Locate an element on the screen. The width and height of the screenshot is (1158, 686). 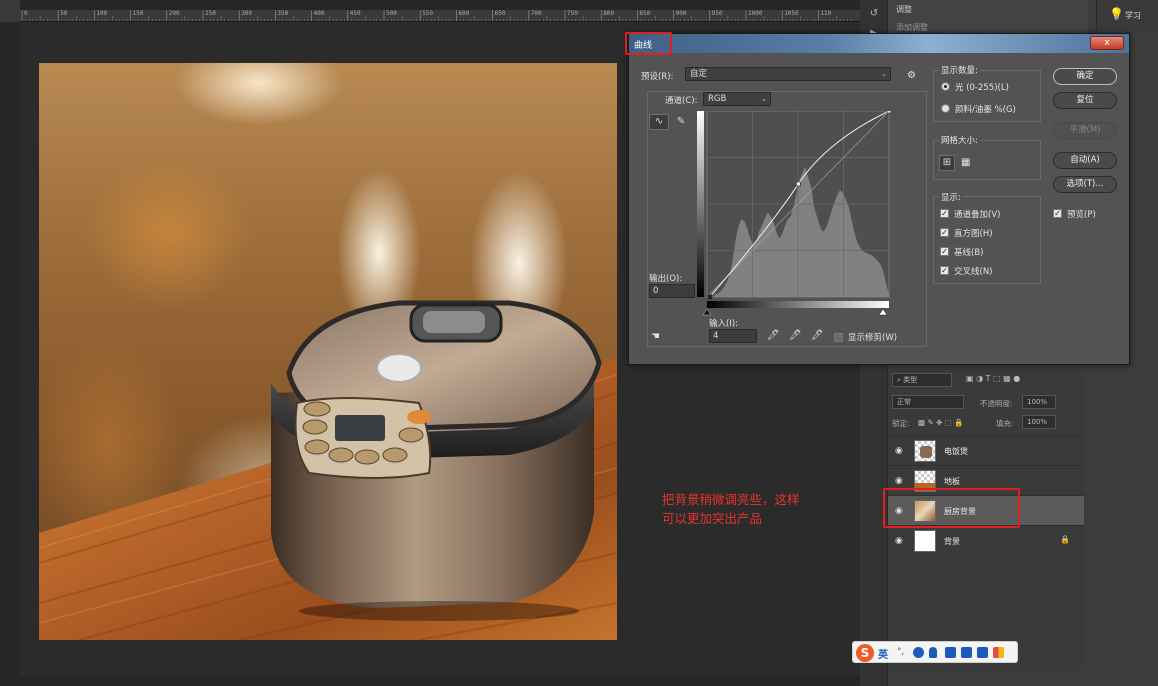
ime-toolbar: S 英 °, is located at coordinates (935, 652).